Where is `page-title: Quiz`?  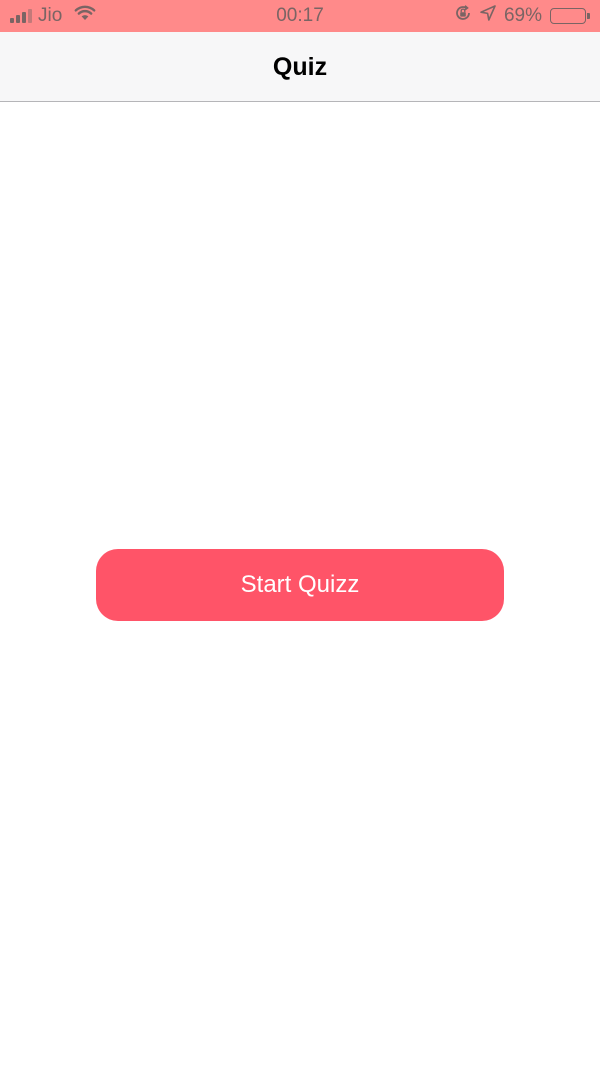
page-title: Quiz is located at coordinates (300, 67).